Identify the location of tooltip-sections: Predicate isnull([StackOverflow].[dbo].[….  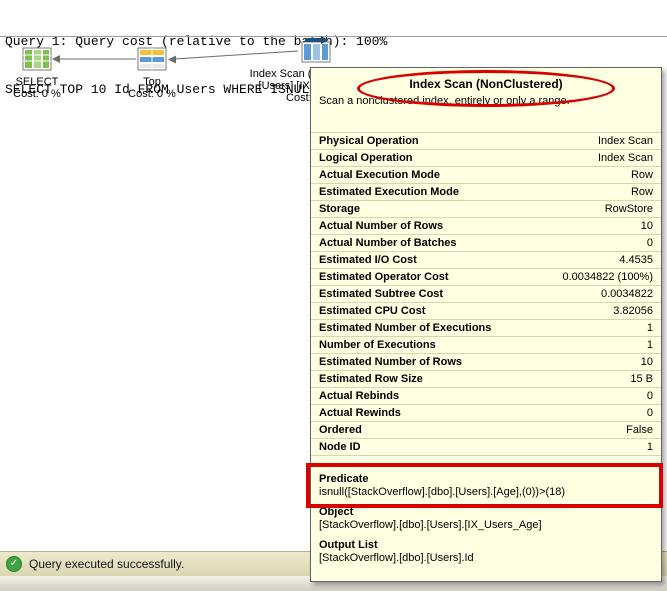
(486, 519).